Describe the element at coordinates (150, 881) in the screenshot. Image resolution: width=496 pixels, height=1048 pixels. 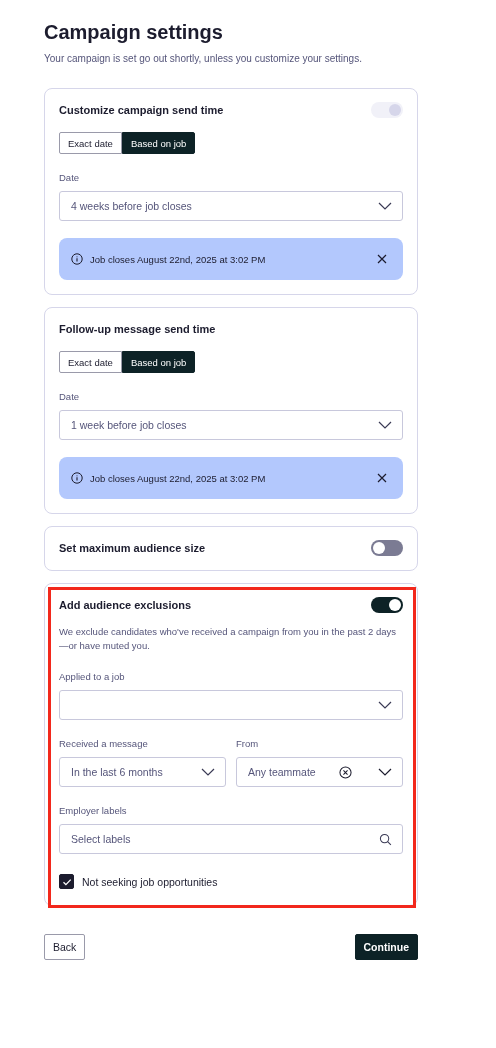
I see `checkbox-label: Not seeking job opportunities` at that location.